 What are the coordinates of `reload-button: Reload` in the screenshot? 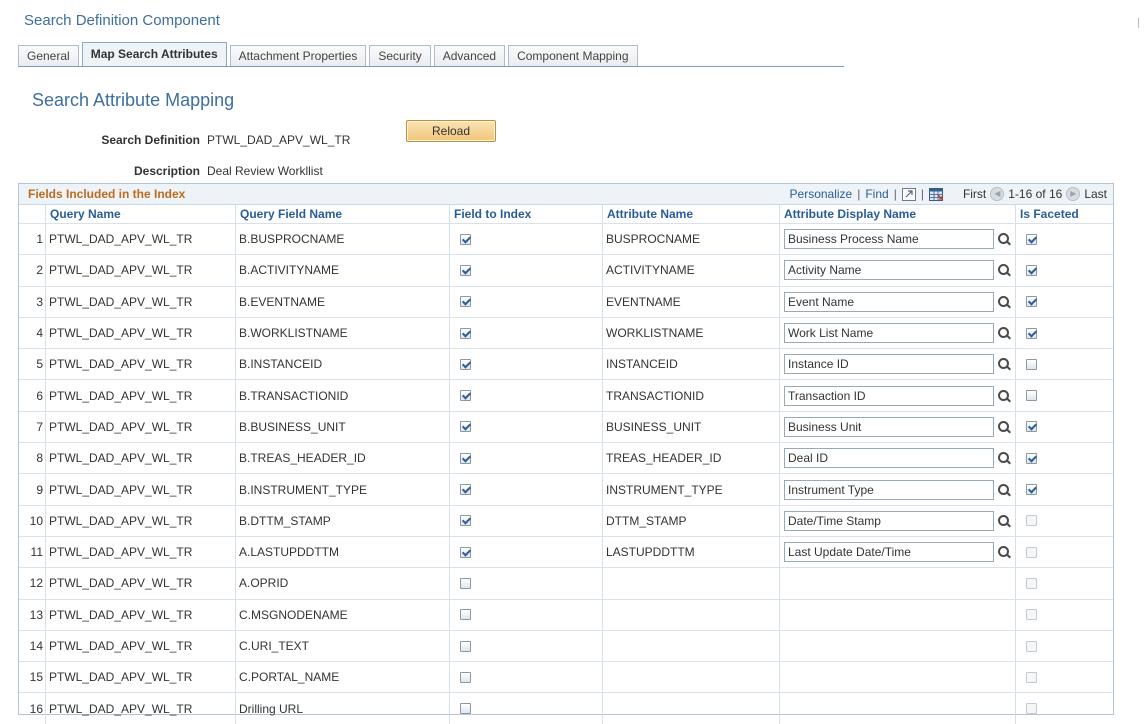 It's located at (451, 131).